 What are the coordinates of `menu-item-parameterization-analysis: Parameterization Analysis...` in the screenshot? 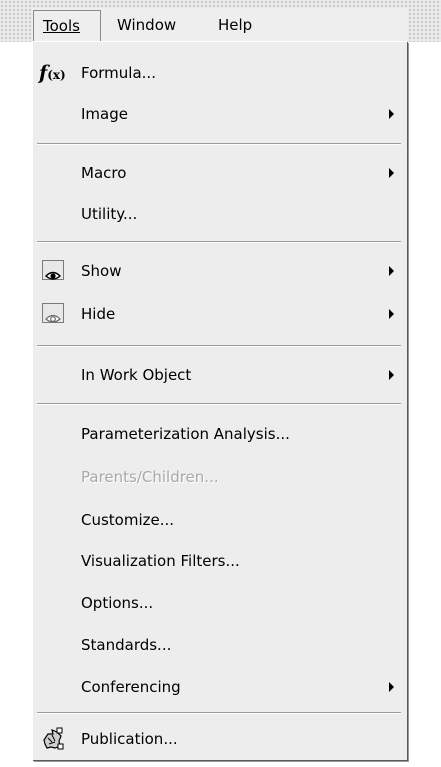 It's located at (219, 434).